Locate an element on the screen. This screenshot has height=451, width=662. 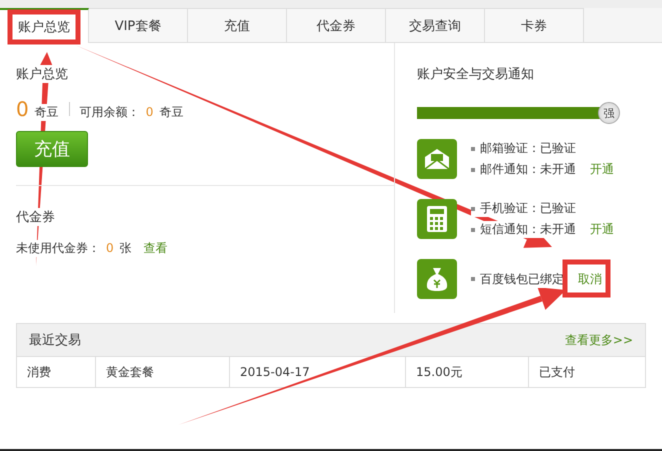
available-value: 0 is located at coordinates (150, 112).